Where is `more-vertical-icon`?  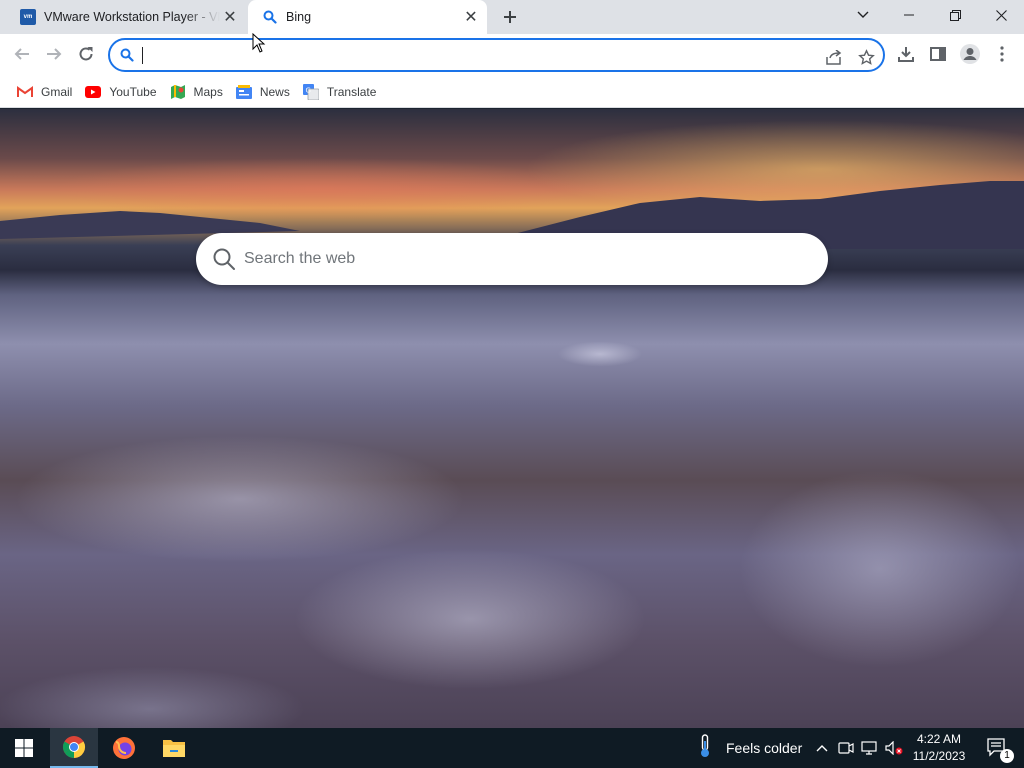
more-vertical-icon is located at coordinates (1002, 54).